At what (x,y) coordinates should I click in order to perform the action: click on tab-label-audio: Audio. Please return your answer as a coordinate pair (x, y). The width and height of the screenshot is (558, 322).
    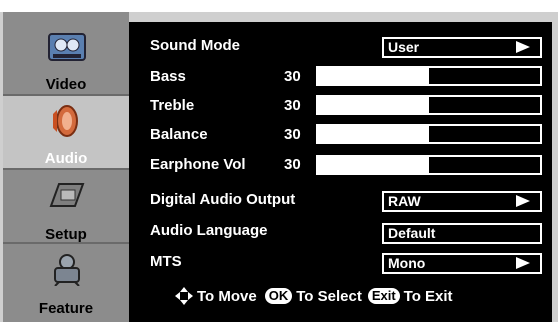
    Looking at the image, I should click on (66, 158).